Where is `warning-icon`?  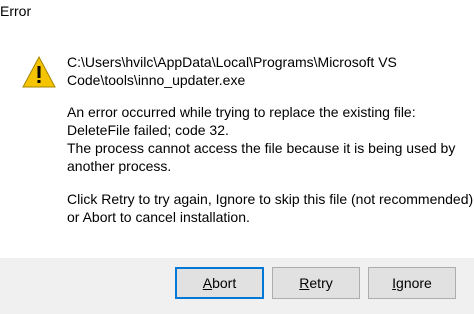
warning-icon is located at coordinates (39, 71).